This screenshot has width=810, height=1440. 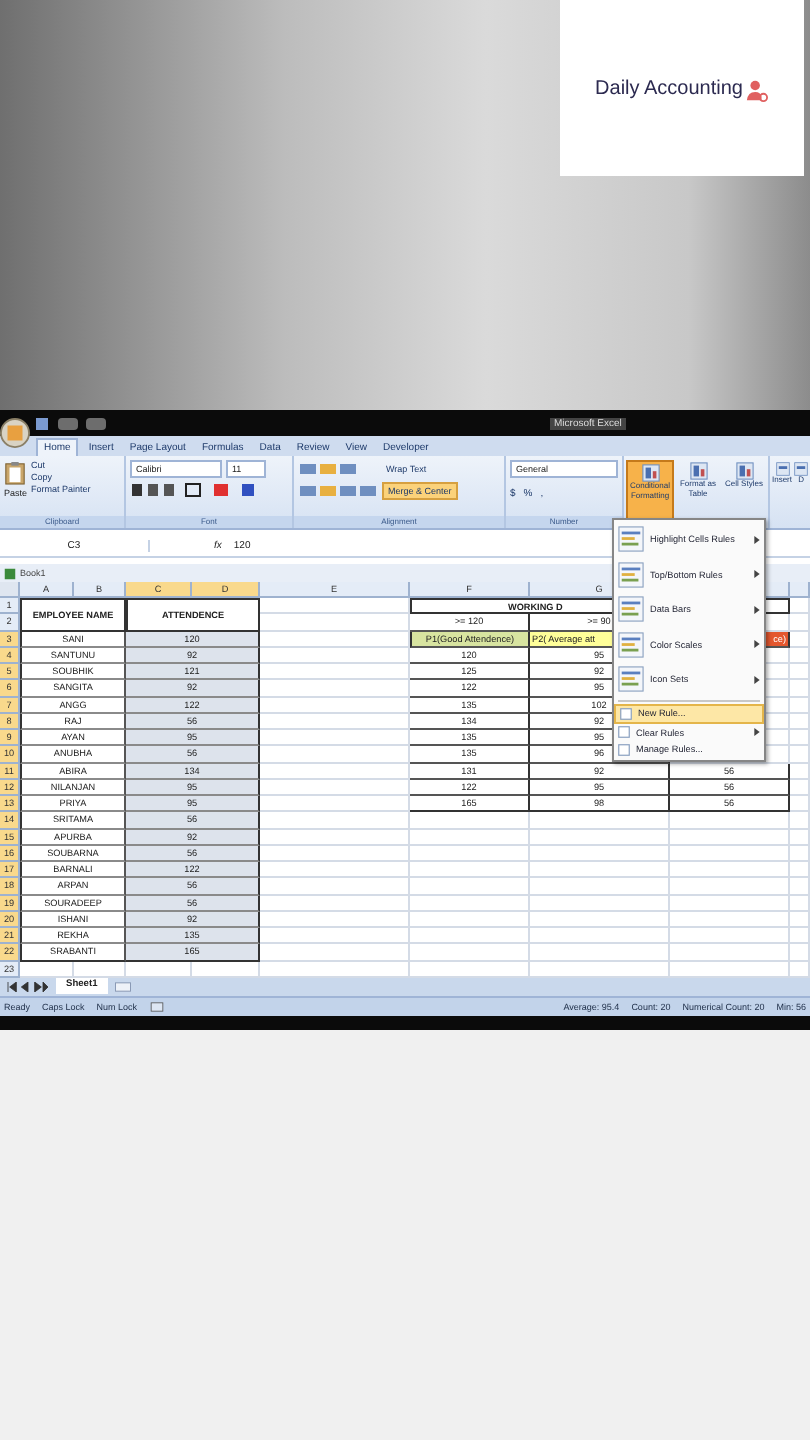 I want to click on column-header, so click(x=800, y=590).